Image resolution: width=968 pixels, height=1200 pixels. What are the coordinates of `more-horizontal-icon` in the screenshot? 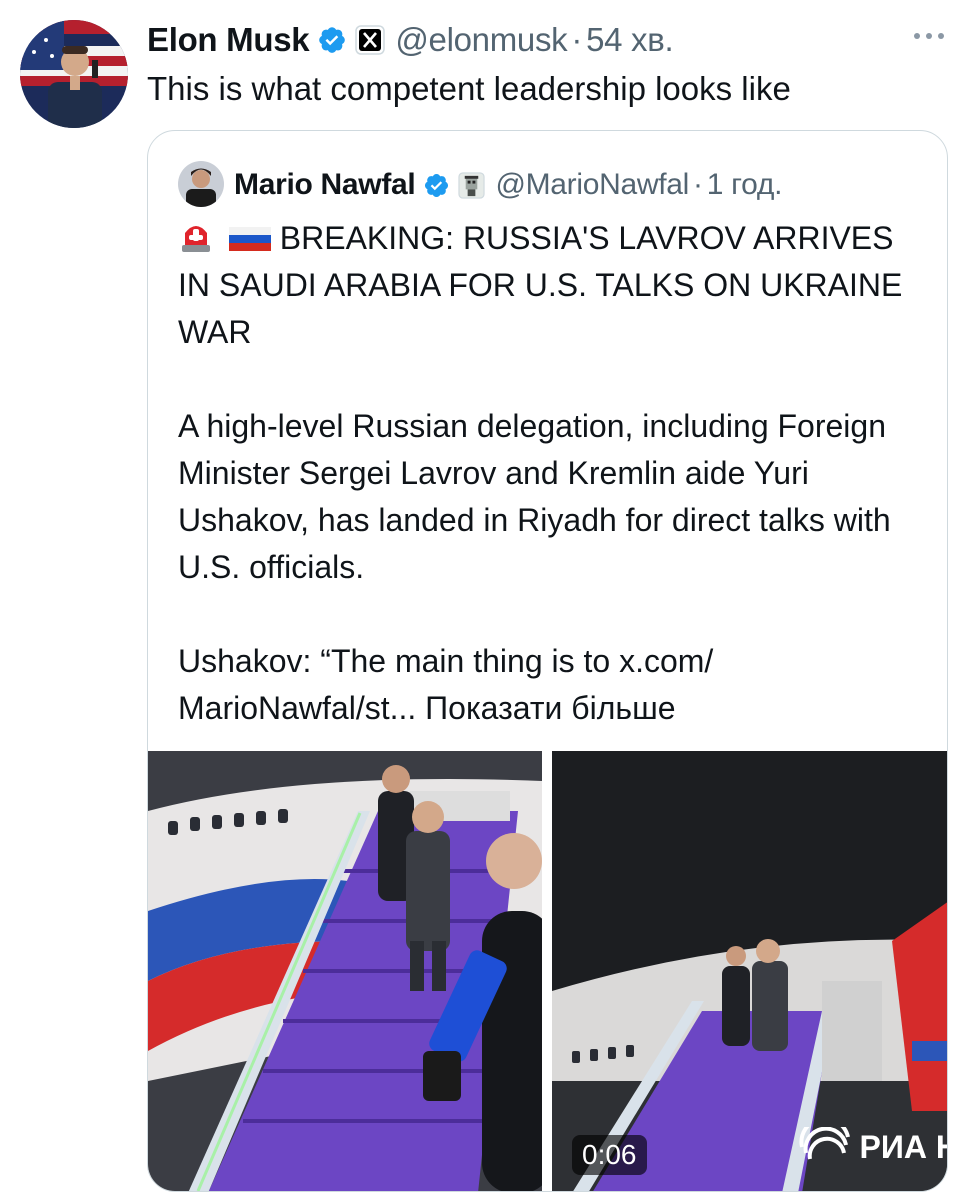 It's located at (930, 36).